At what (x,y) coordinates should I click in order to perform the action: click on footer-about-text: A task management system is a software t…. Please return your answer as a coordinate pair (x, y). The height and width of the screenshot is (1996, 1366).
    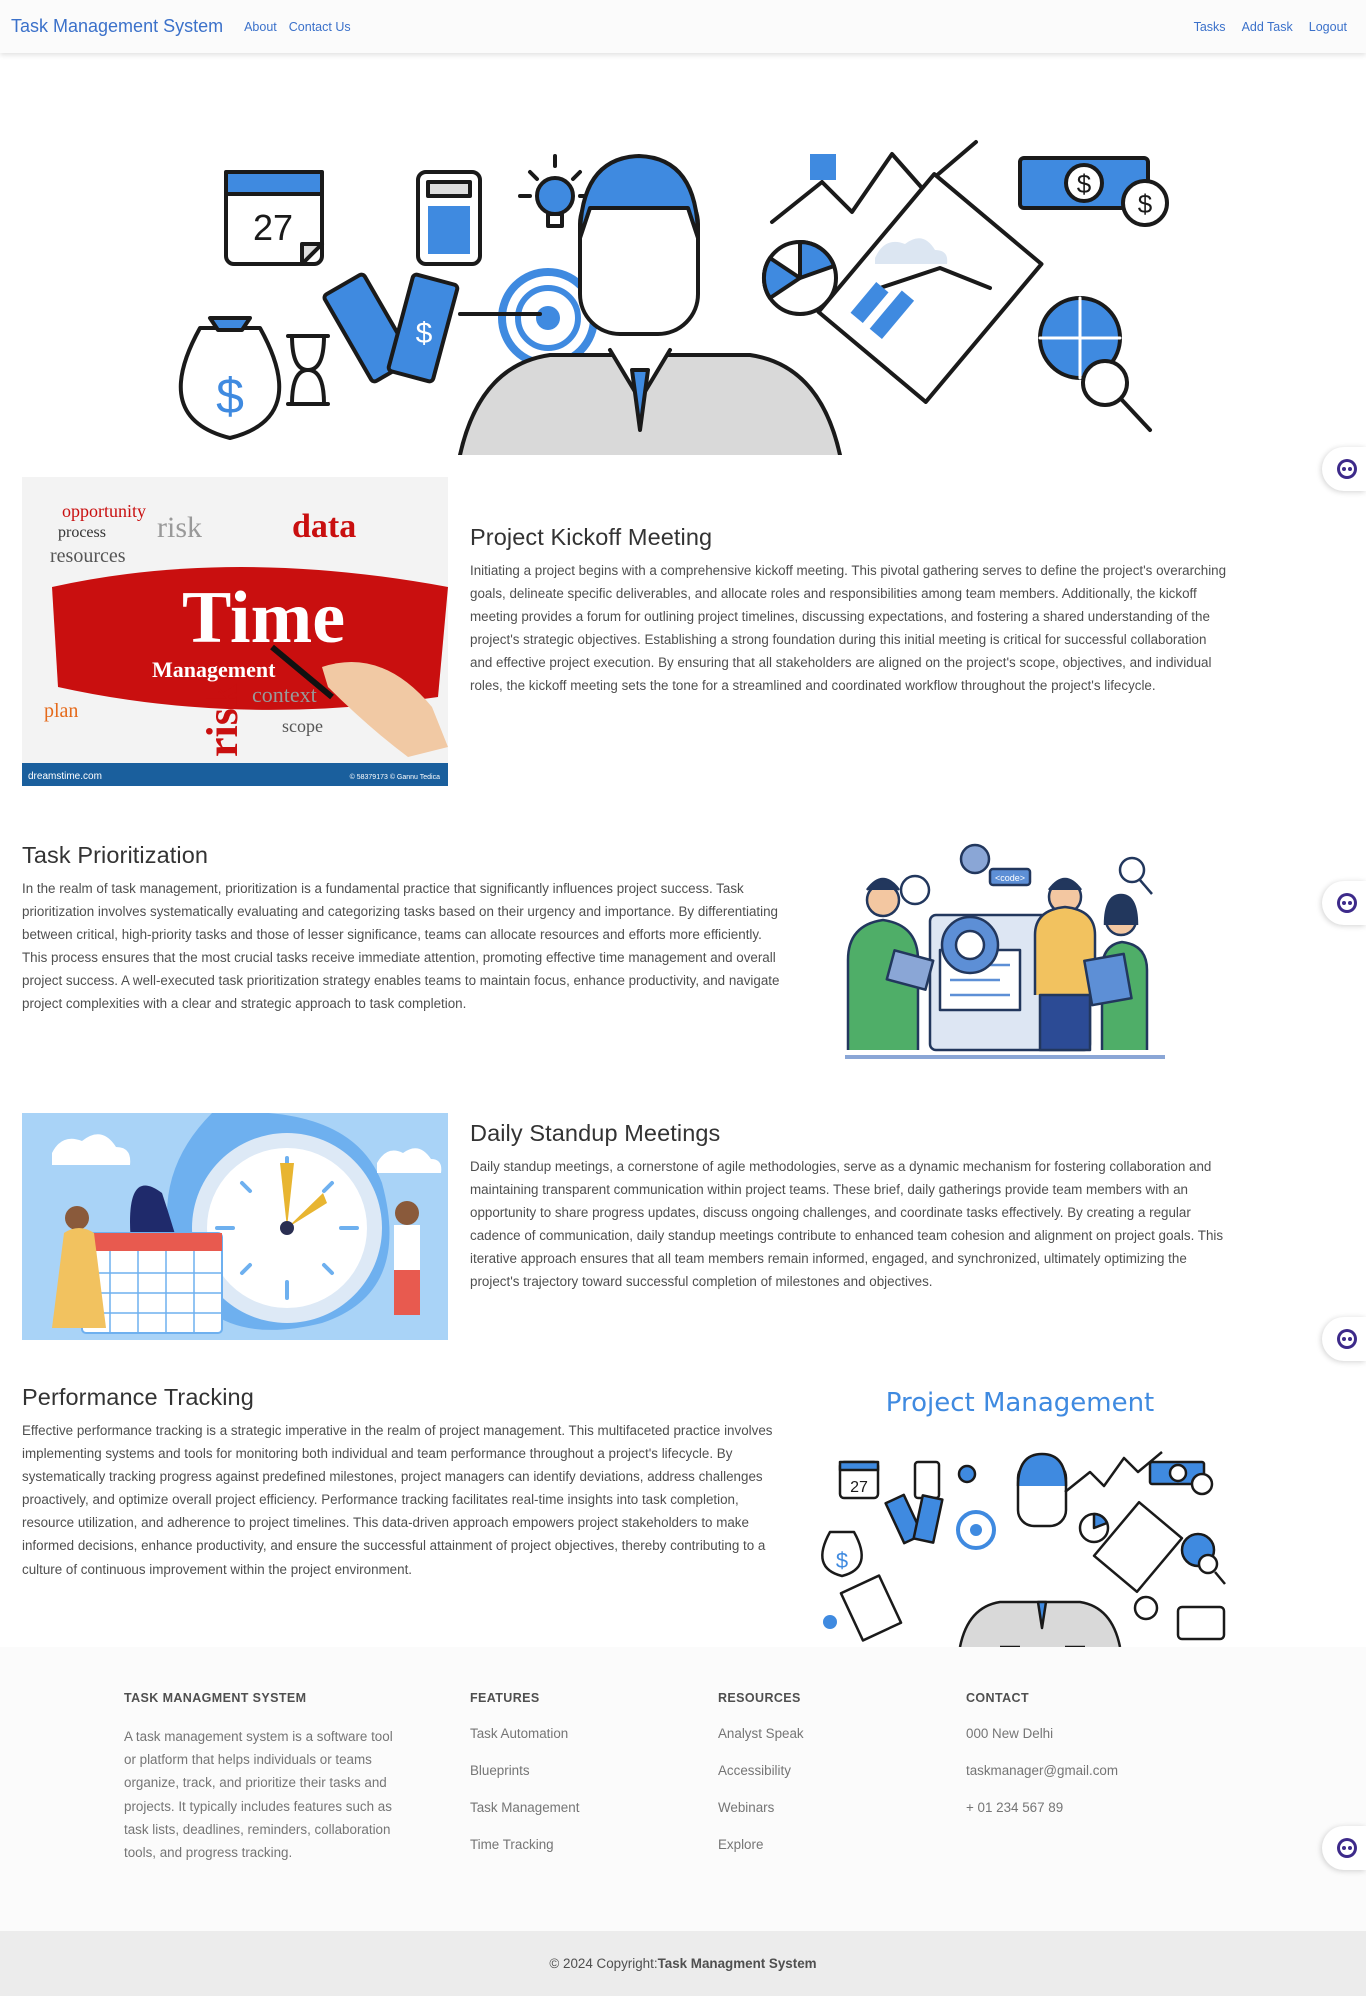
    Looking at the image, I should click on (258, 1795).